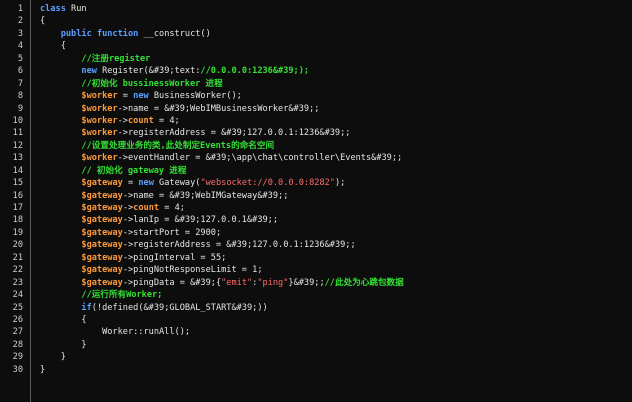  I want to click on code-text: //设置处理业务的类,此处制定Events的命名空间, so click(157, 146).